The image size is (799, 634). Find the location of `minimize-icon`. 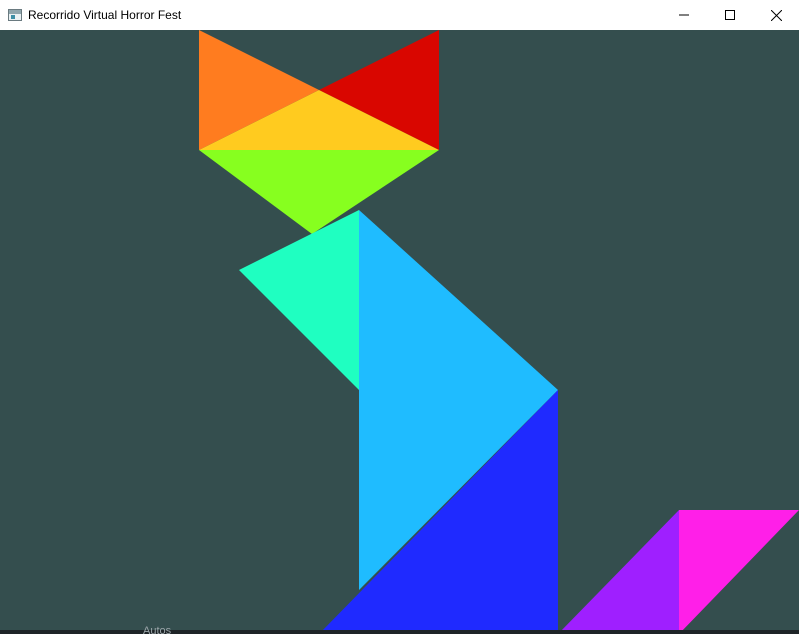

minimize-icon is located at coordinates (684, 15).